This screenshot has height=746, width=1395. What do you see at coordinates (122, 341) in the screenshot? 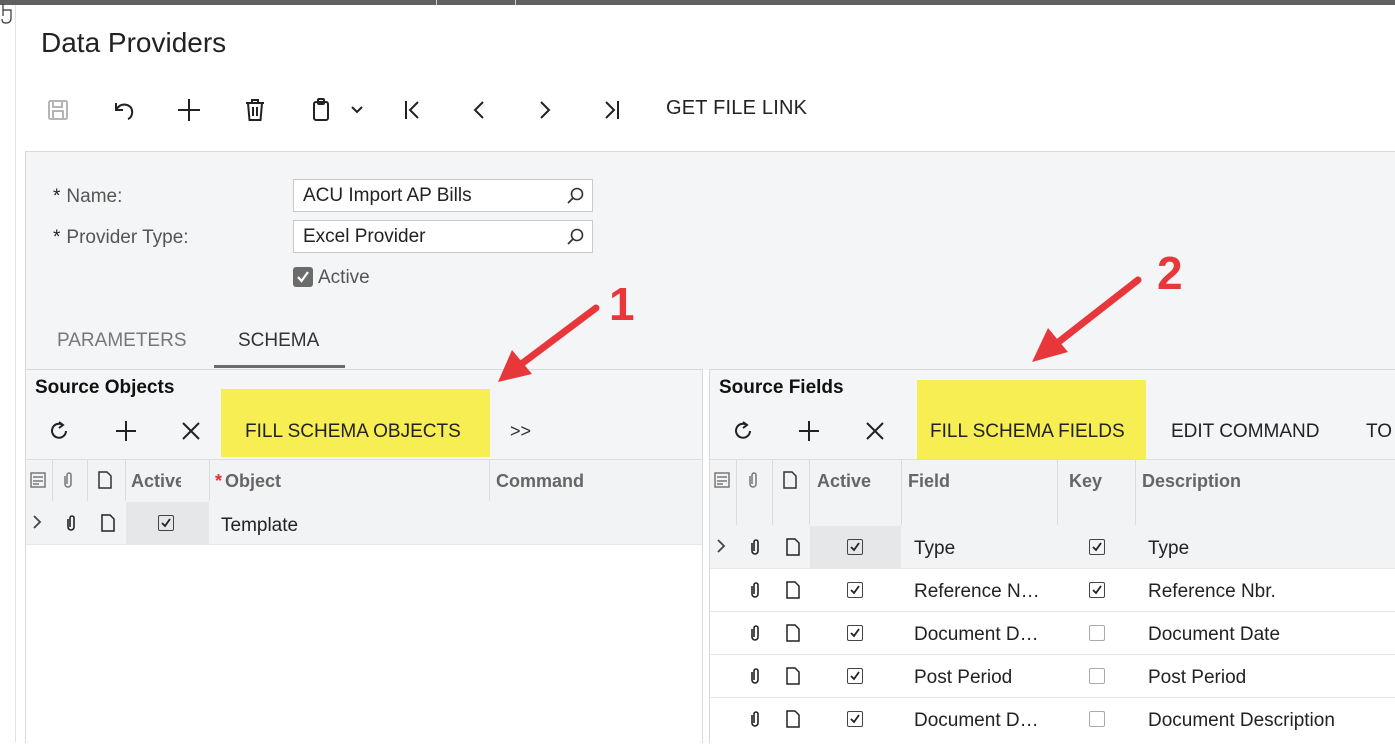
I see `tab-parameters: PARAMETERS` at bounding box center [122, 341].